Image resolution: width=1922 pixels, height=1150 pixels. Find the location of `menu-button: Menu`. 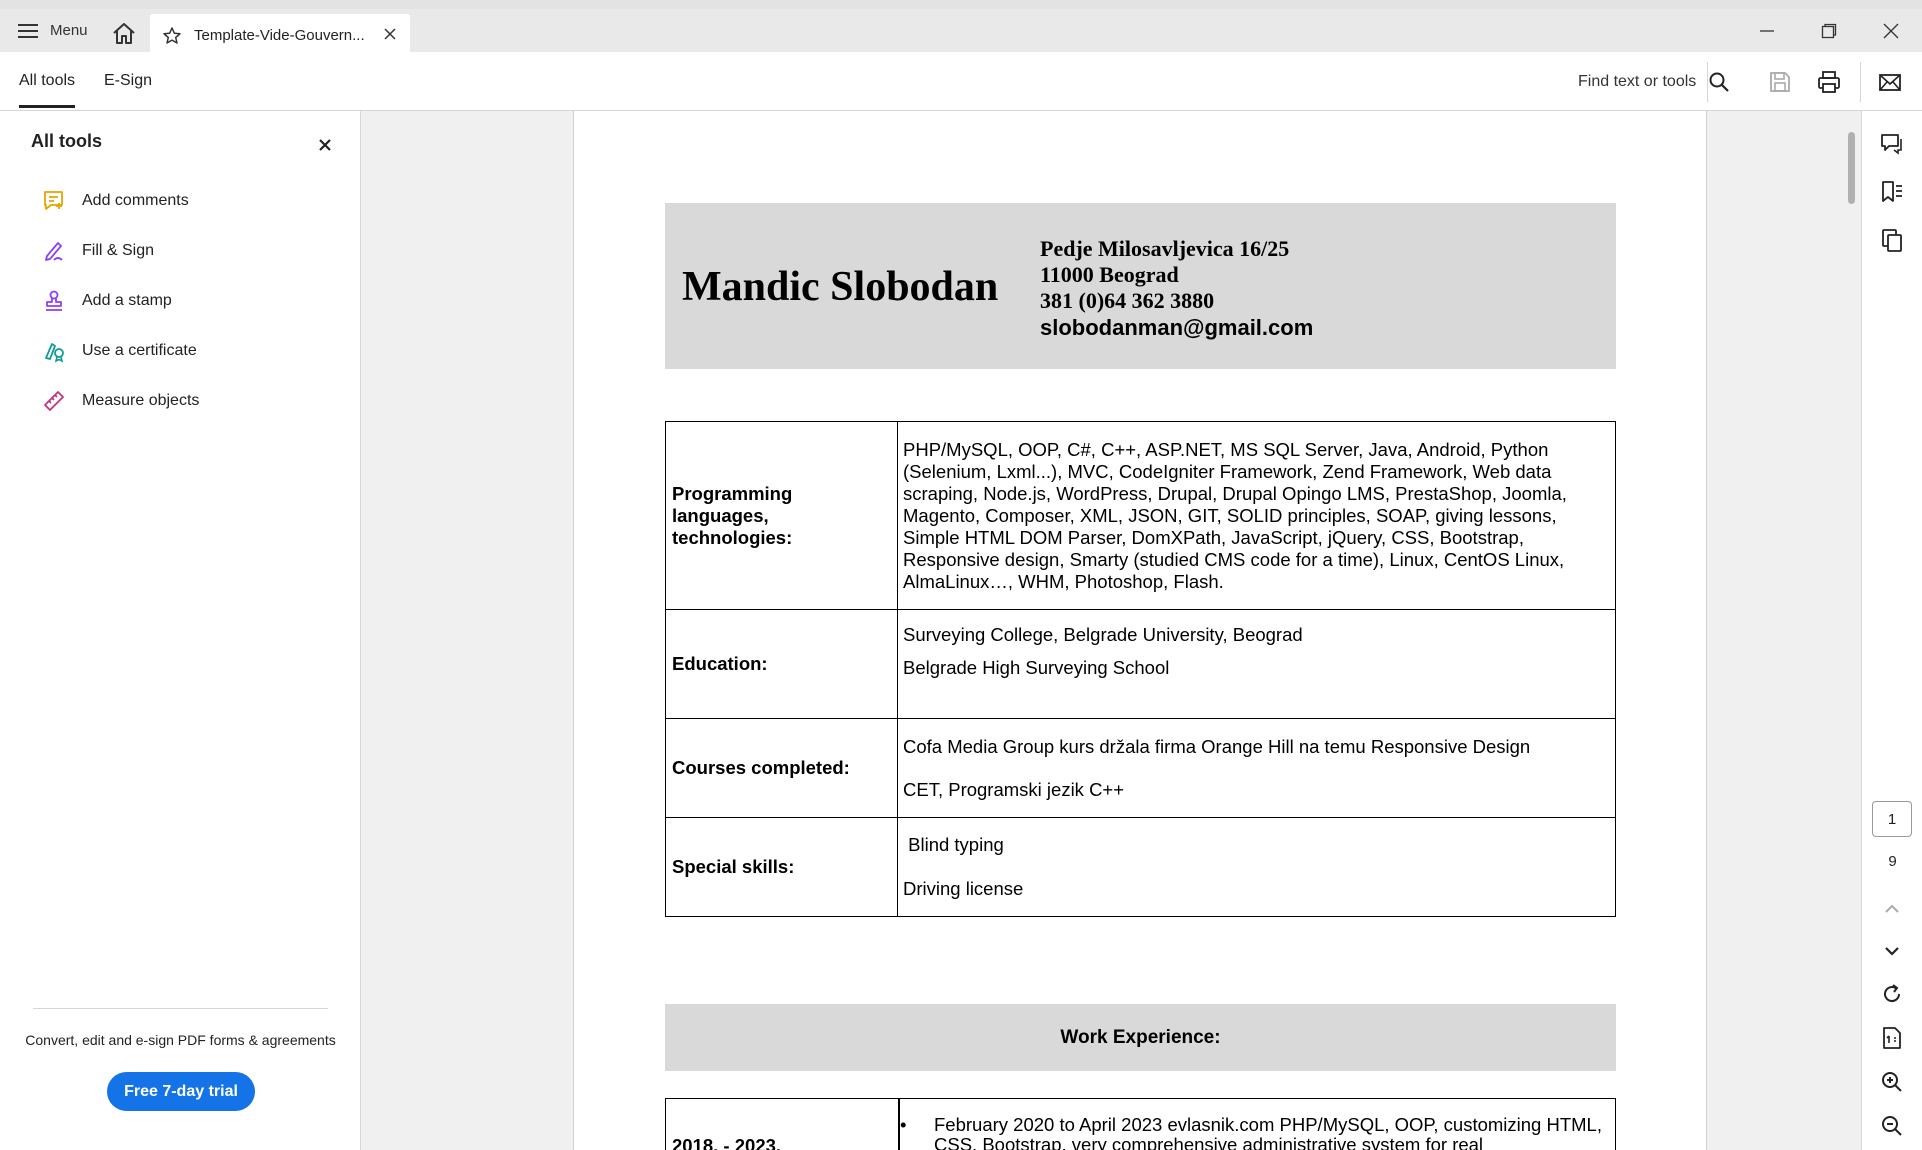

menu-button: Menu is located at coordinates (53, 30).